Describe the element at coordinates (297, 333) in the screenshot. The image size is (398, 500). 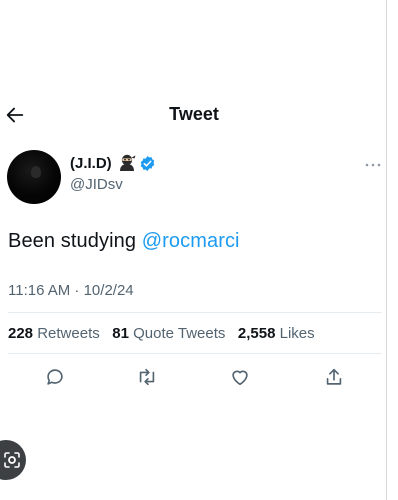
I see `likes-label: Likes` at that location.